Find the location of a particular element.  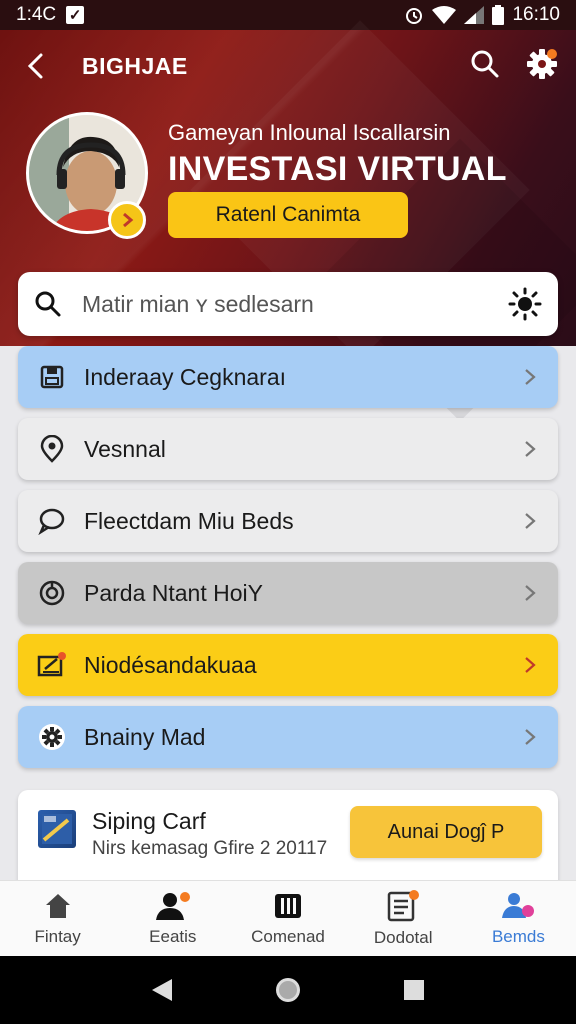

profile-subtitle: Gameyan Inlounal Iscallarsin is located at coordinates (309, 132).